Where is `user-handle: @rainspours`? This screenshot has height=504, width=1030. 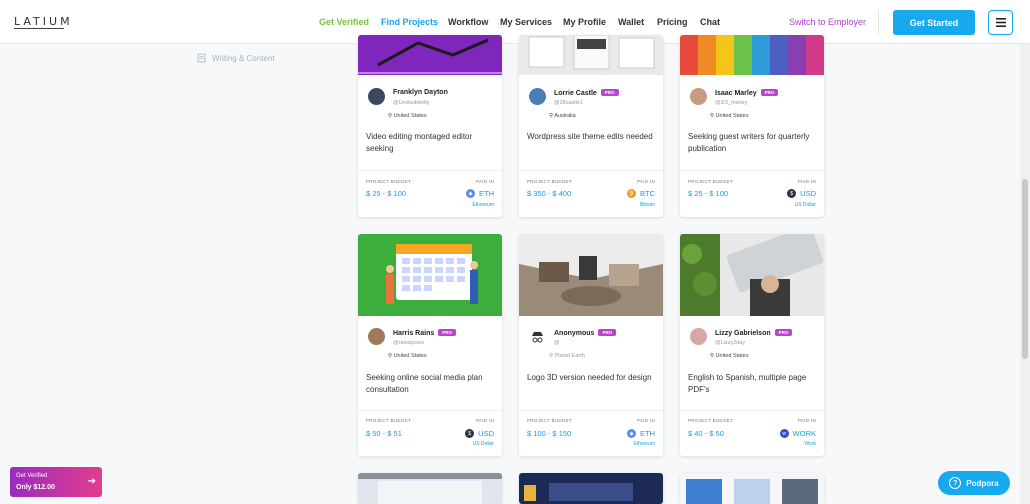
user-handle: @rainspours is located at coordinates (409, 343).